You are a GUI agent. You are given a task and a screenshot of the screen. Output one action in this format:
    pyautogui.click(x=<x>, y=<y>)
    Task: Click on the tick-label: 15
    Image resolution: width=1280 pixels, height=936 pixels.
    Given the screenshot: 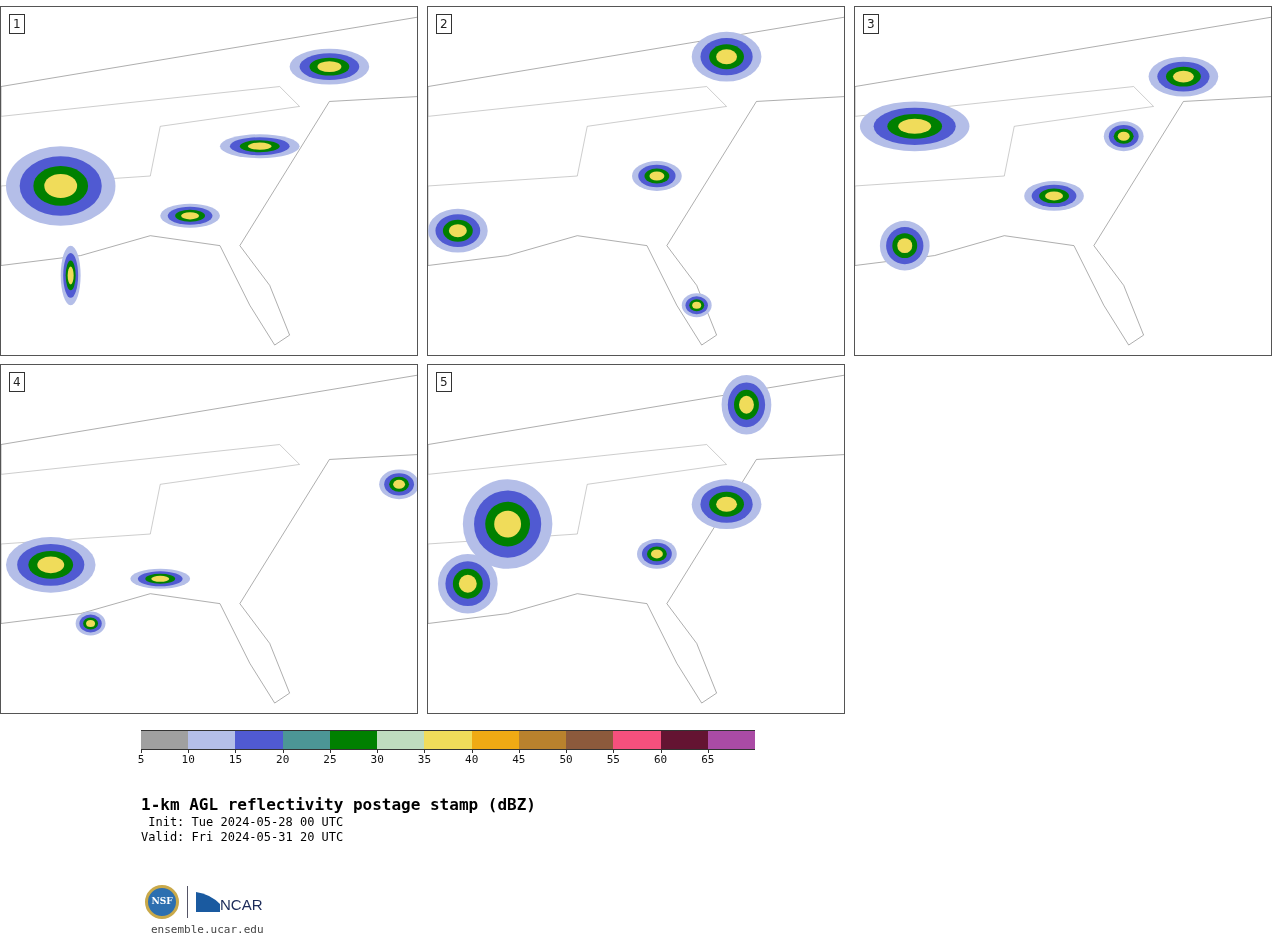 What is the action you would take?
    pyautogui.click(x=235, y=759)
    